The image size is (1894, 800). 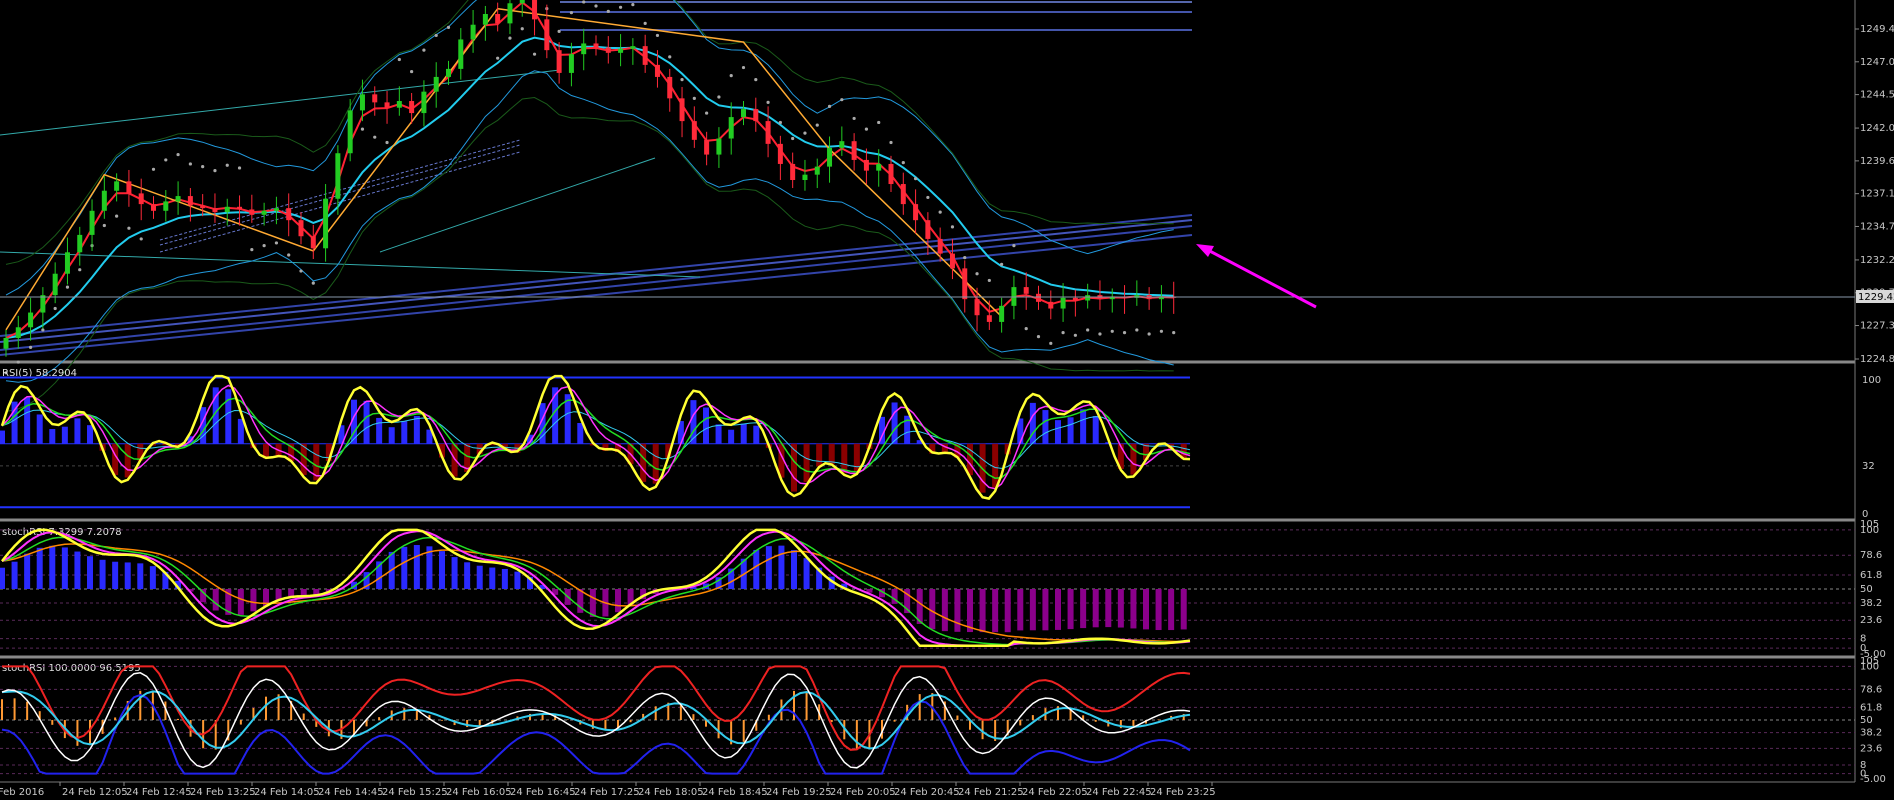 I want to click on rsi-tick-label: 100, so click(x=1871, y=380).